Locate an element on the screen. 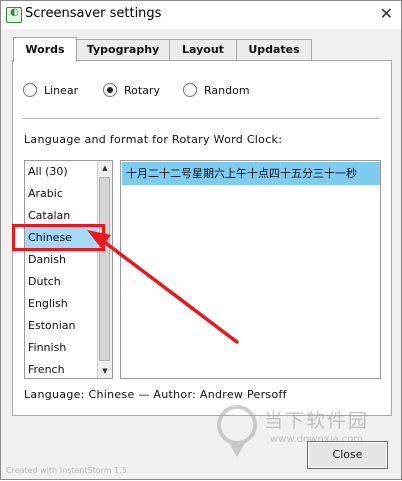 This screenshot has height=481, width=402. tab-words: Words is located at coordinates (45, 49).